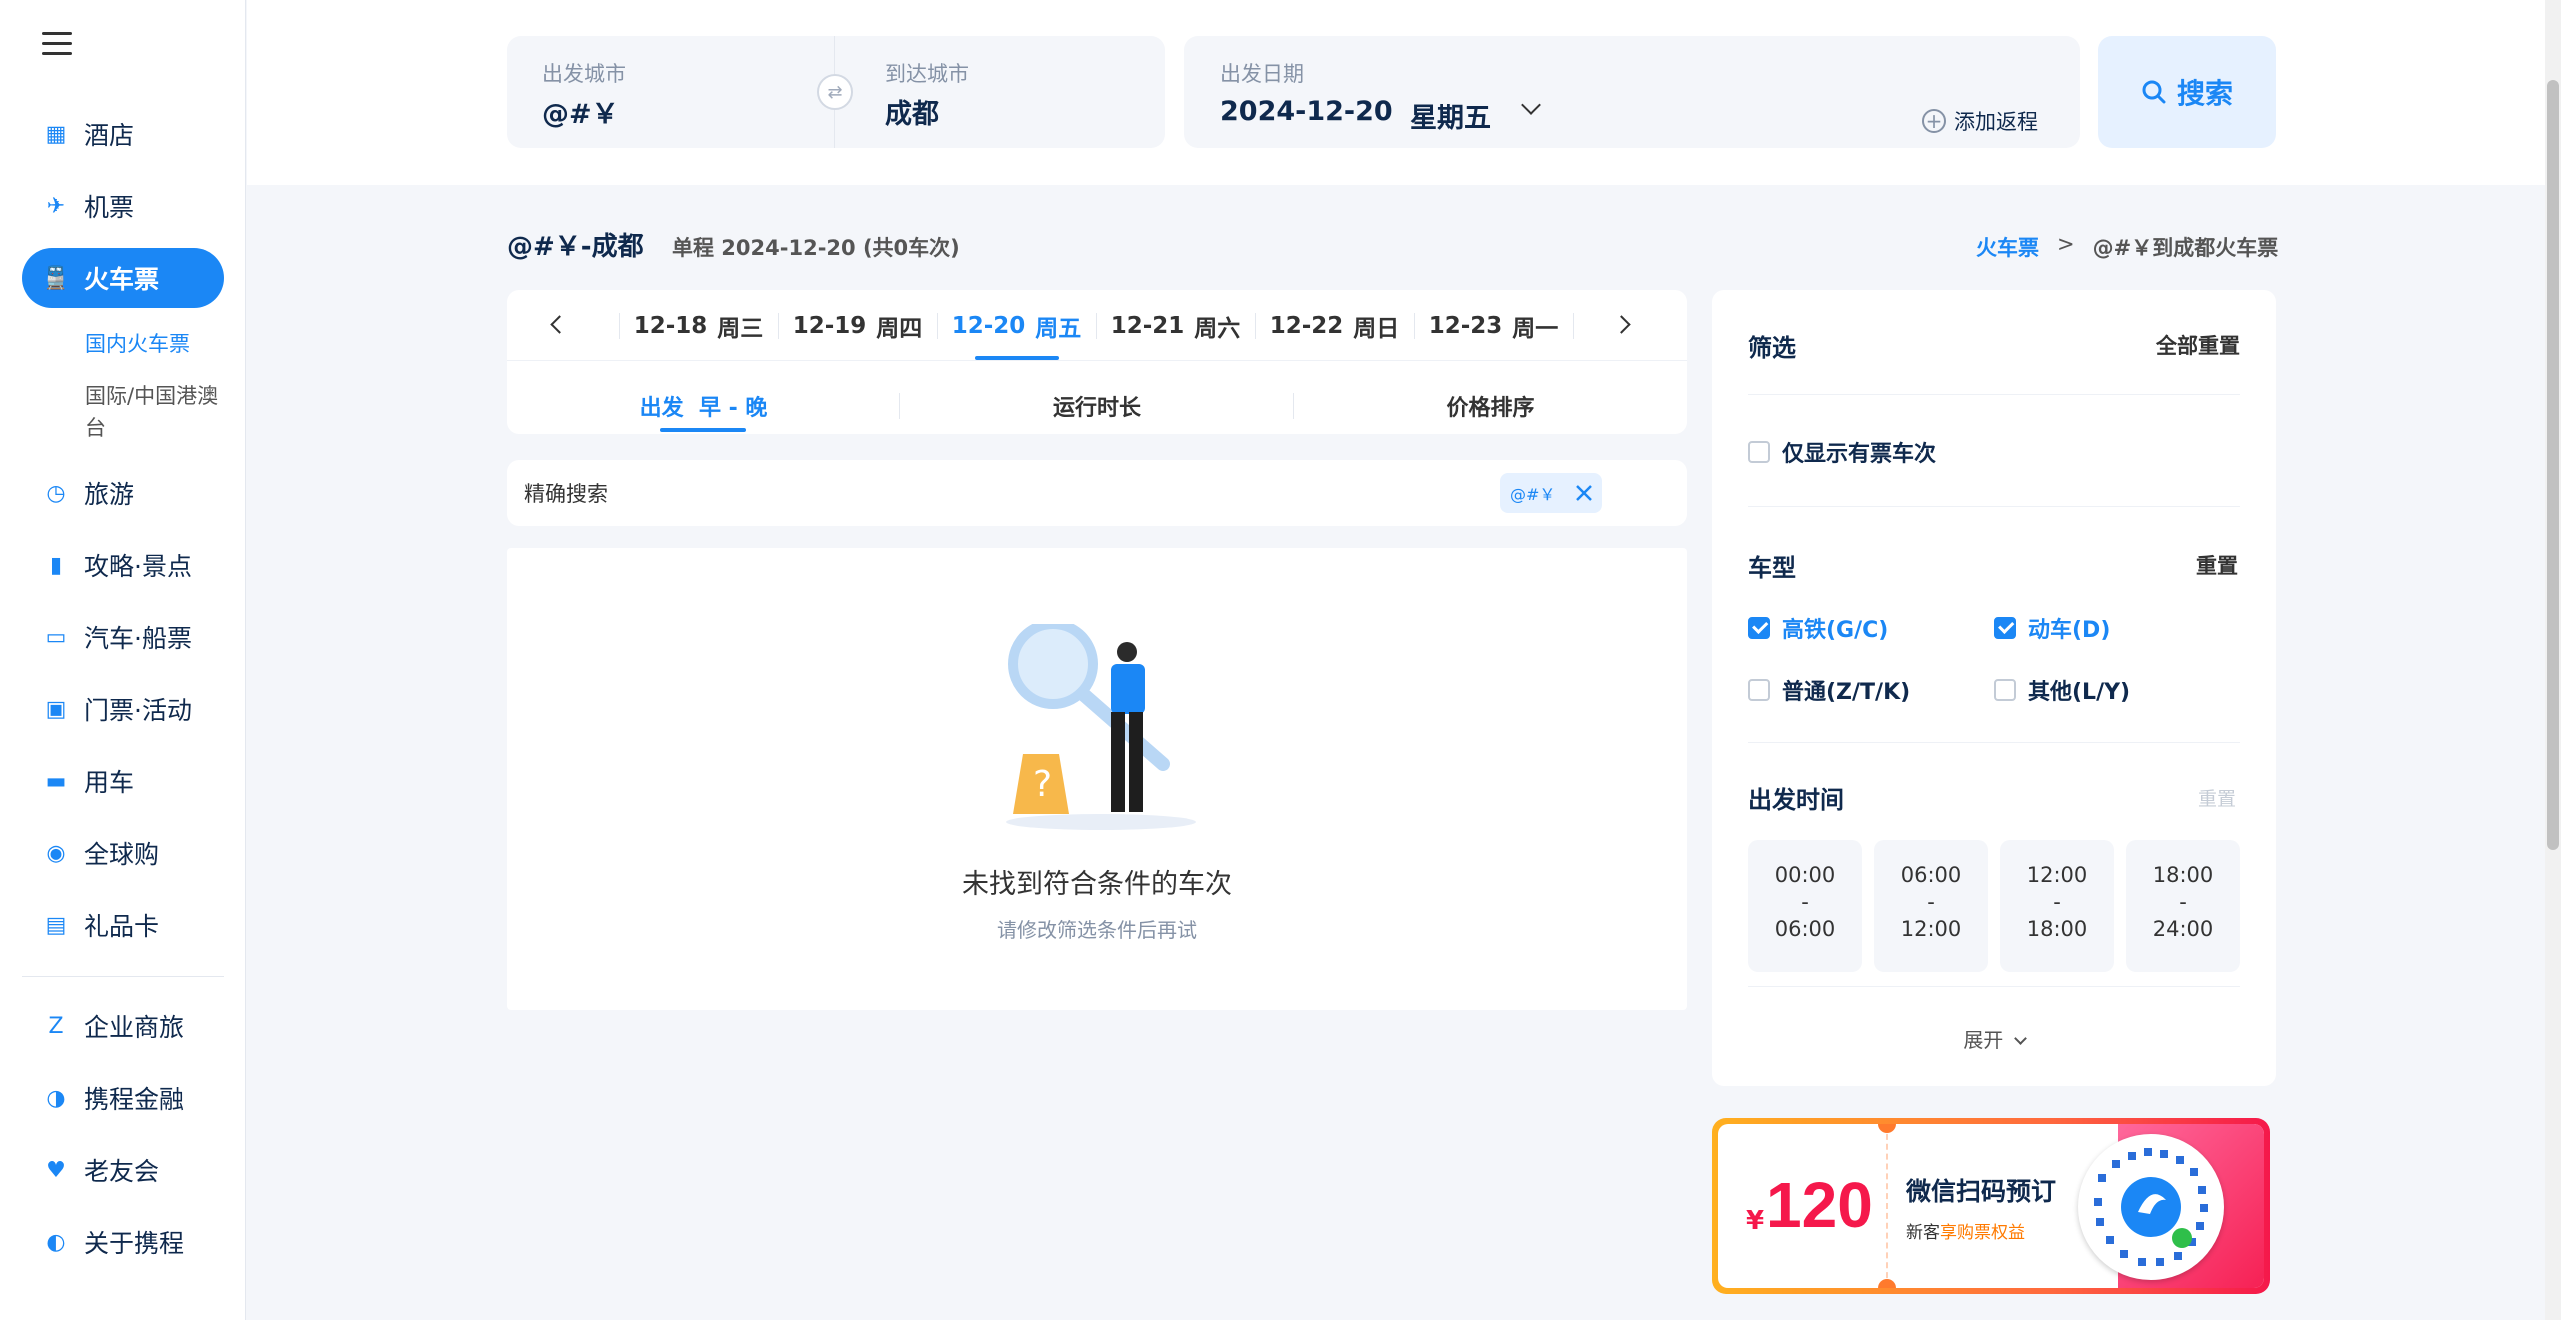 The height and width of the screenshot is (1320, 2561). Describe the element at coordinates (1994, 1038) in the screenshot. I see `expand-button: 展开` at that location.